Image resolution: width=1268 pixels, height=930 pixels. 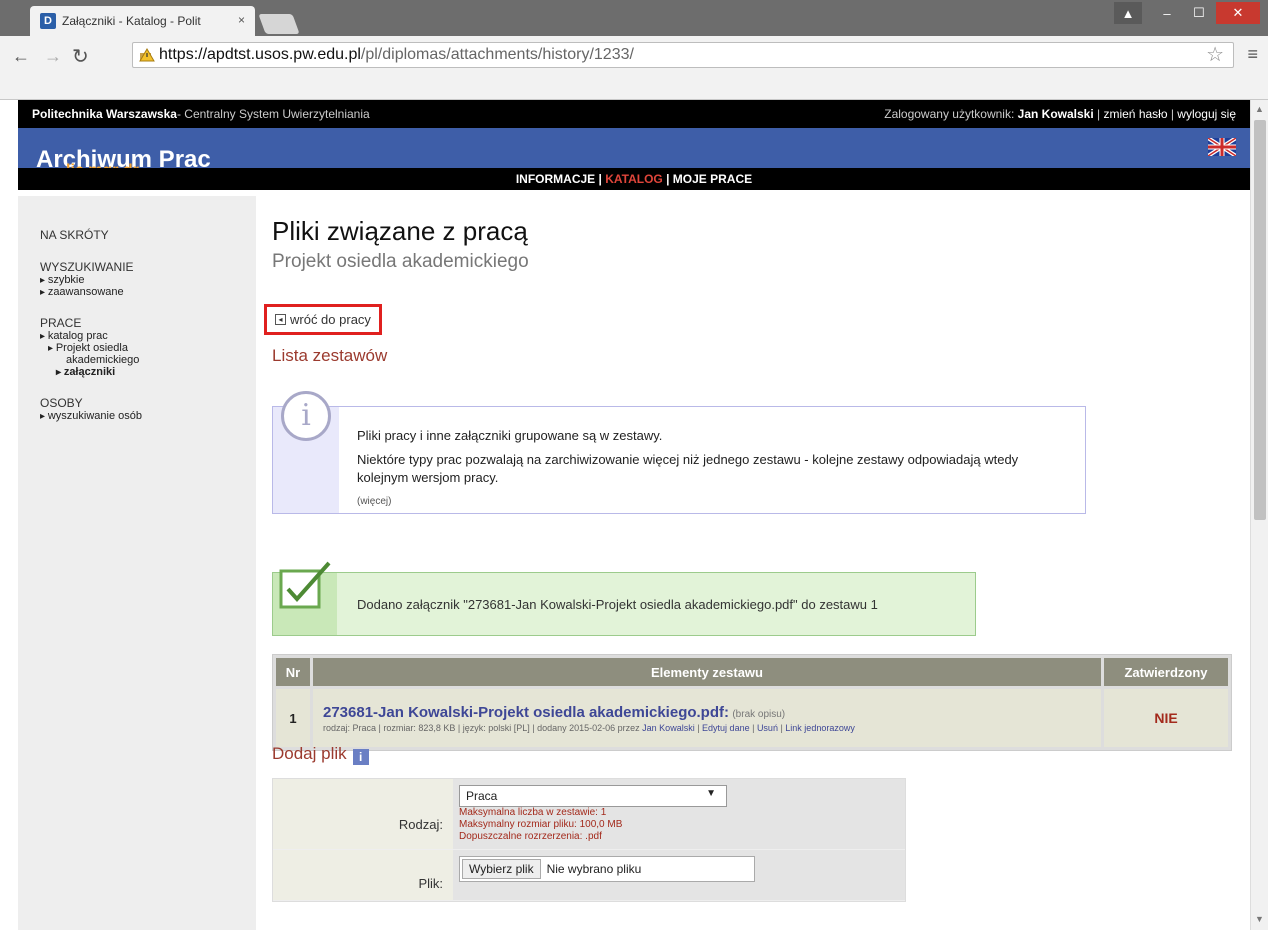 What do you see at coordinates (148, 416) in the screenshot?
I see `sidebar-item-people-search: wyszukiwanie osób` at bounding box center [148, 416].